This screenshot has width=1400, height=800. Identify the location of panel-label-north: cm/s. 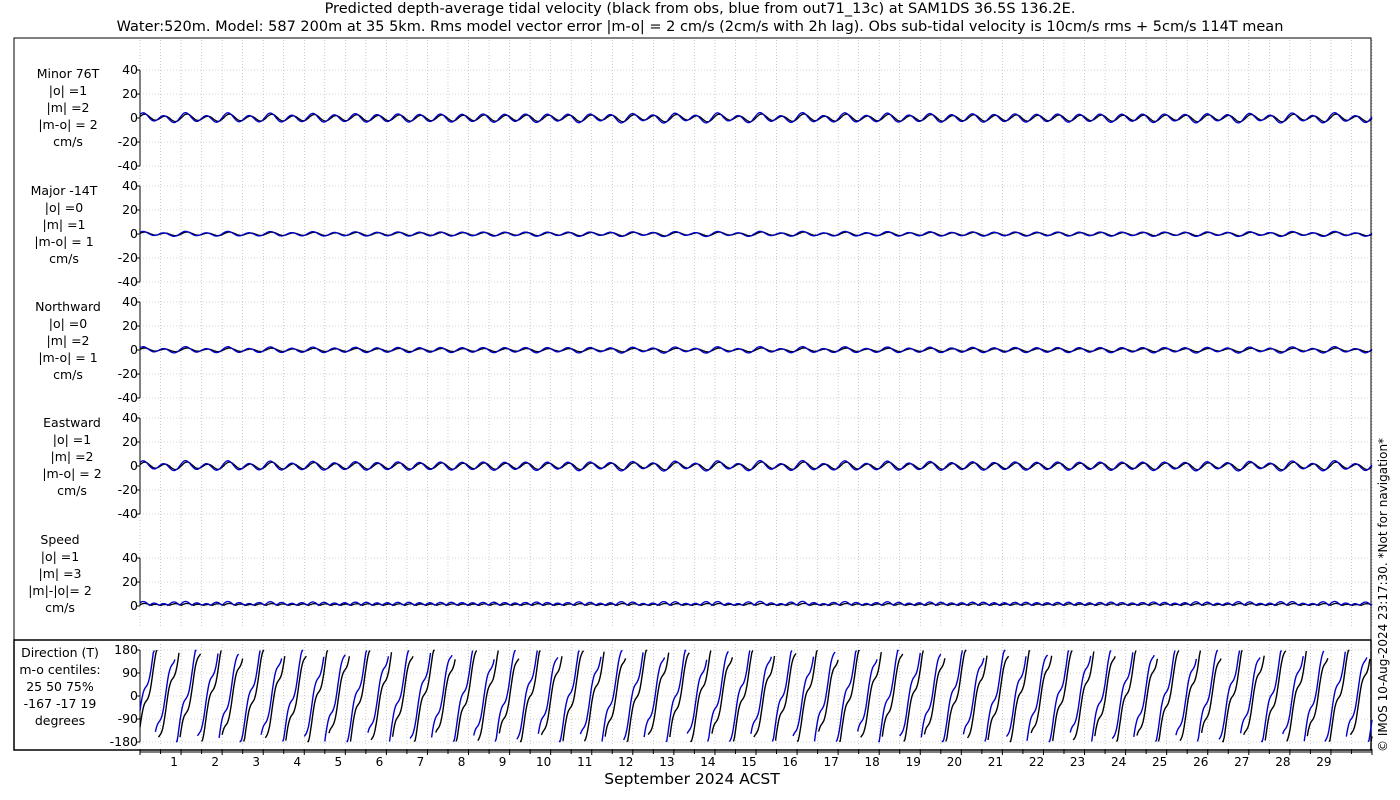
(68, 374).